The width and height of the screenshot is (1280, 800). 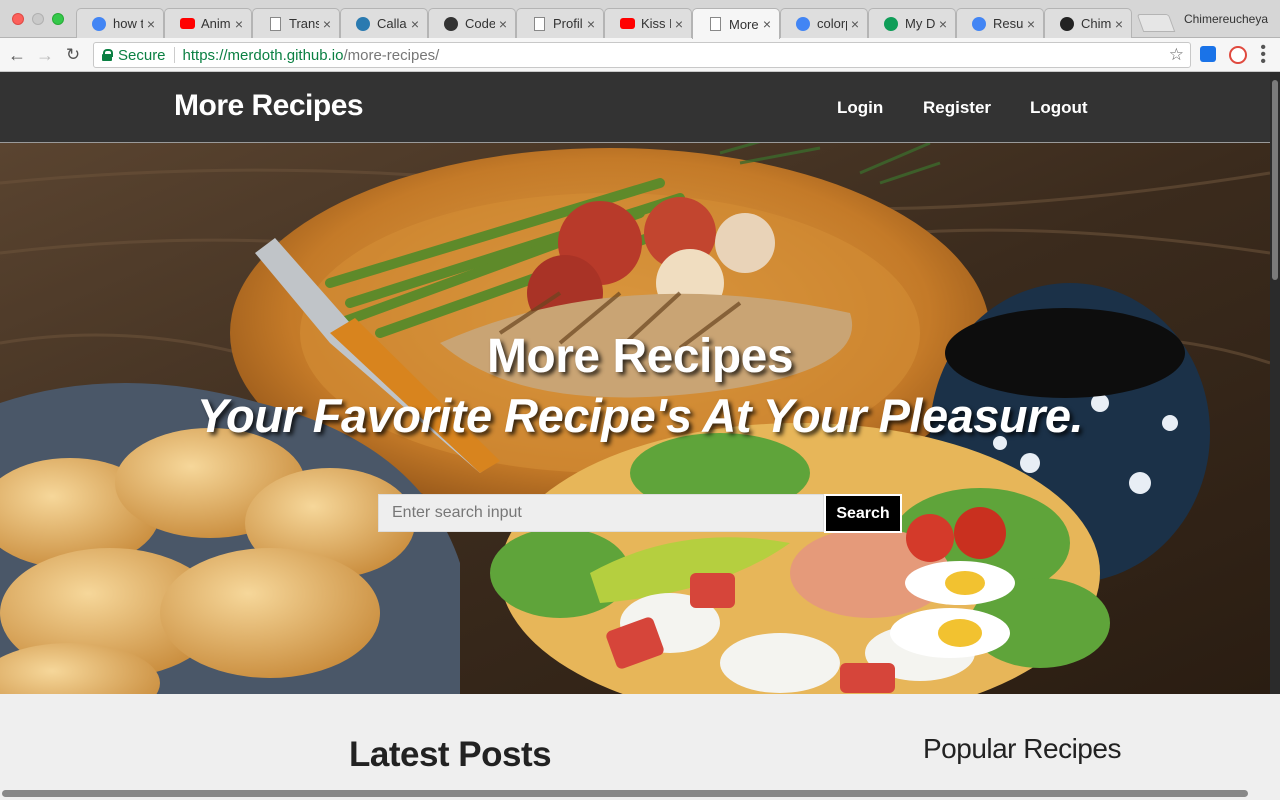 What do you see at coordinates (451, 24) in the screenshot?
I see `codepen-icon` at bounding box center [451, 24].